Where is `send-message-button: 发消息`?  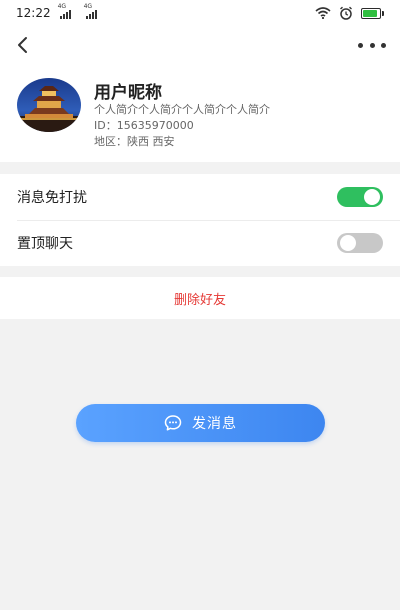
send-message-button: 发消息 is located at coordinates (200, 423).